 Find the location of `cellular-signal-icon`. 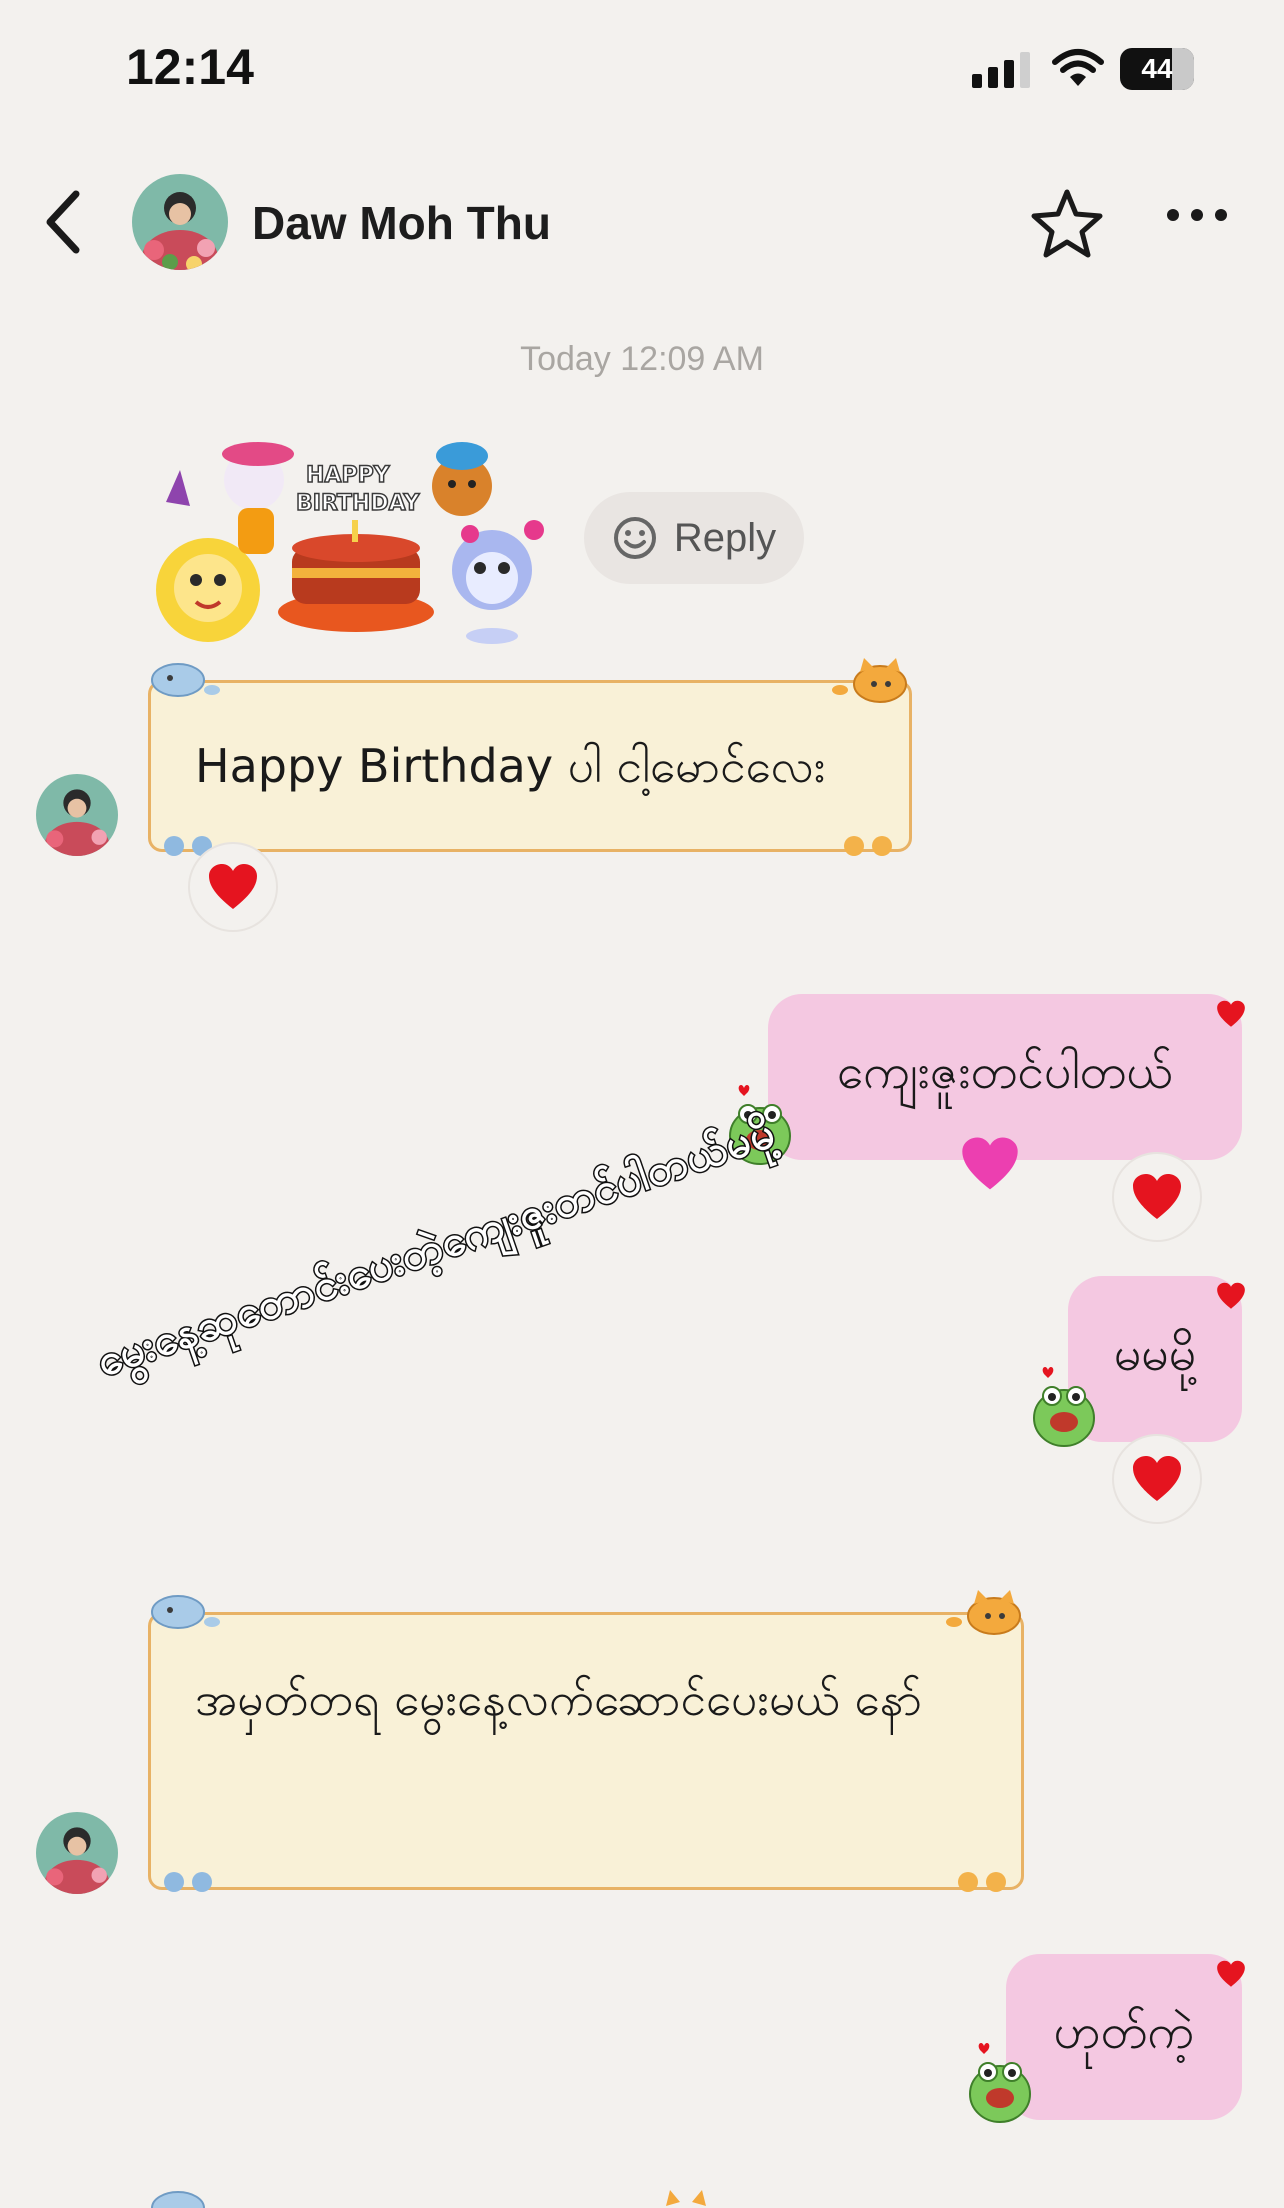

cellular-signal-icon is located at coordinates (1001, 70).